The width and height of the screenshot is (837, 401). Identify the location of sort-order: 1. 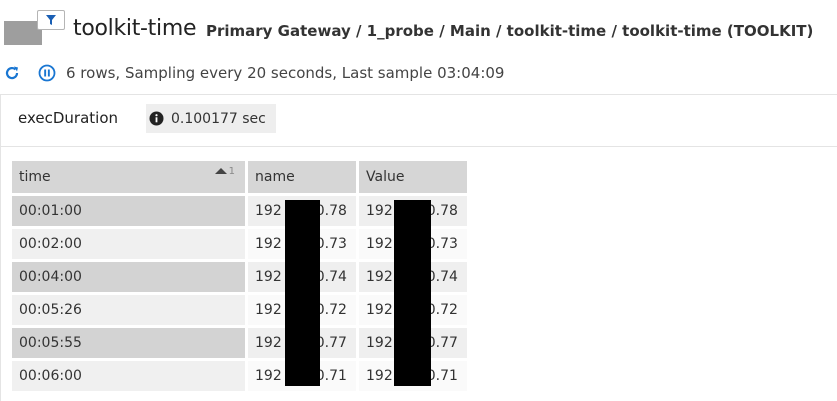
(231, 171).